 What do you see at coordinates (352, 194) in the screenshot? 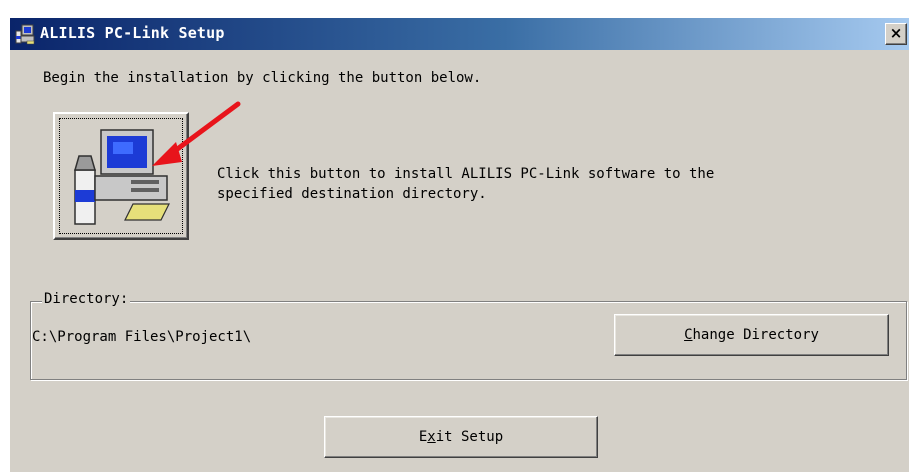
I see `install-description-line: specified destination directory.` at bounding box center [352, 194].